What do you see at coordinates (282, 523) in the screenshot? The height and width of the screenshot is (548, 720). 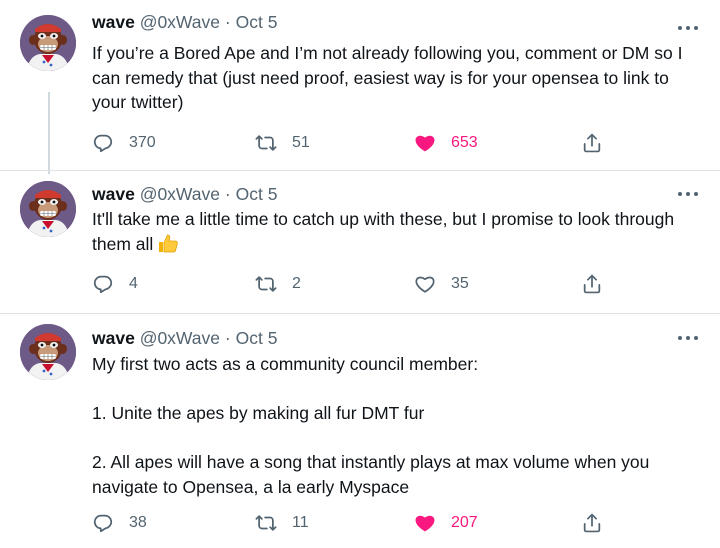 I see `retweet-button: 11` at bounding box center [282, 523].